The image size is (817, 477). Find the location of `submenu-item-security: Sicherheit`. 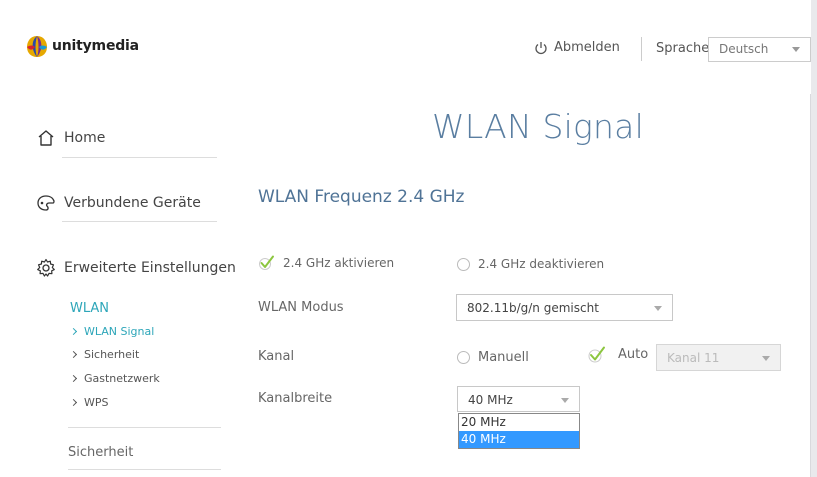

submenu-item-security: Sicherheit is located at coordinates (104, 354).